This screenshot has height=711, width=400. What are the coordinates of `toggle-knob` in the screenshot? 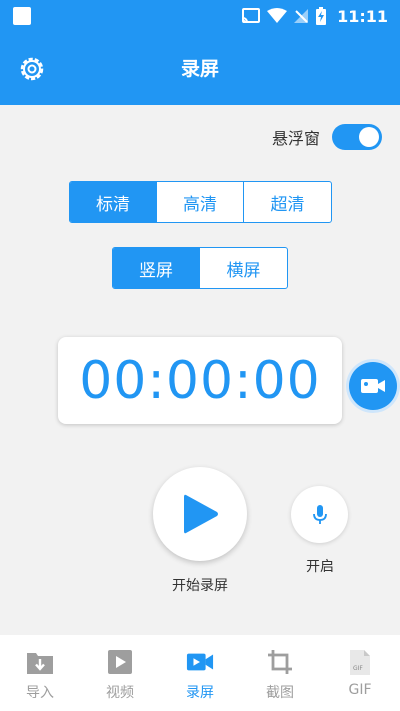 It's located at (369, 137).